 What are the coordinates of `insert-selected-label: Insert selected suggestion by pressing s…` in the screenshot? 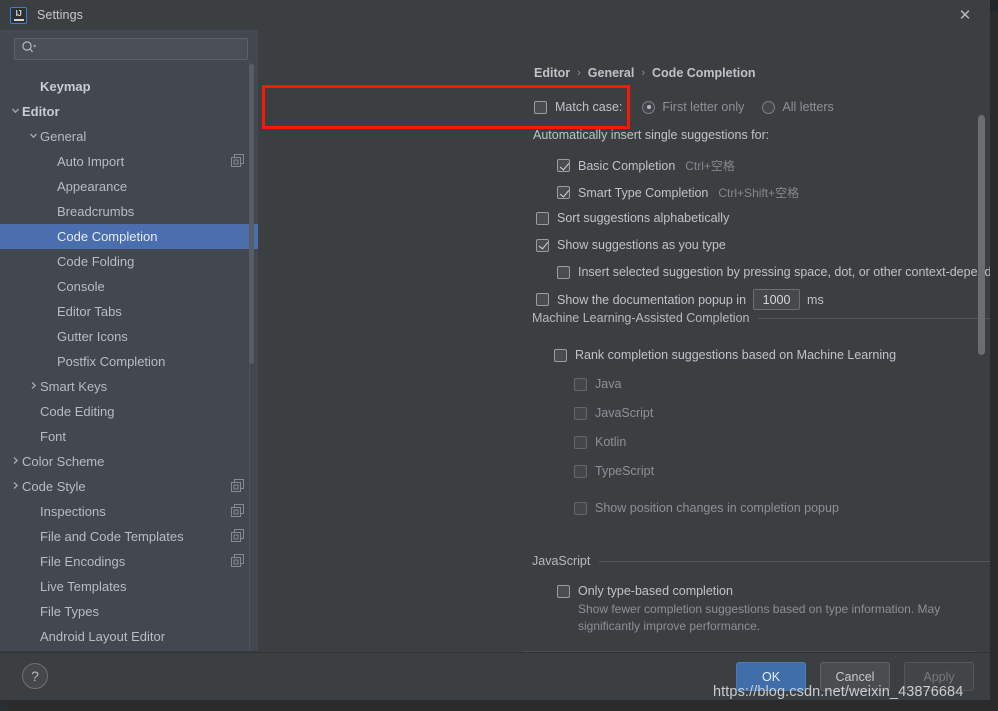 It's located at (784, 272).